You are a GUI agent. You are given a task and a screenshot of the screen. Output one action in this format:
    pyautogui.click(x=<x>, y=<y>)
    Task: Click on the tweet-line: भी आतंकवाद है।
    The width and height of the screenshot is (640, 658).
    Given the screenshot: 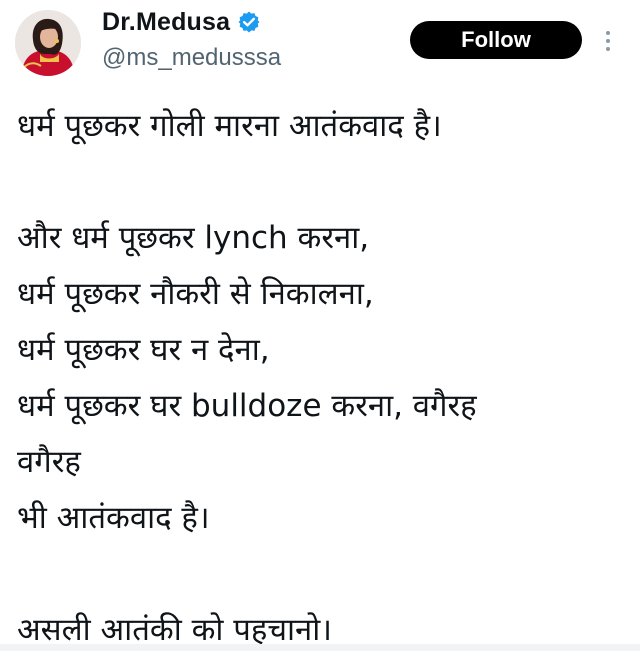 What is the action you would take?
    pyautogui.click(x=113, y=518)
    